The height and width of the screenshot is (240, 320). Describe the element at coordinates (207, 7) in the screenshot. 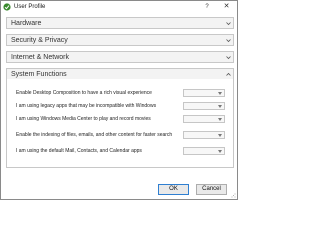

I see `help-button: ?` at that location.